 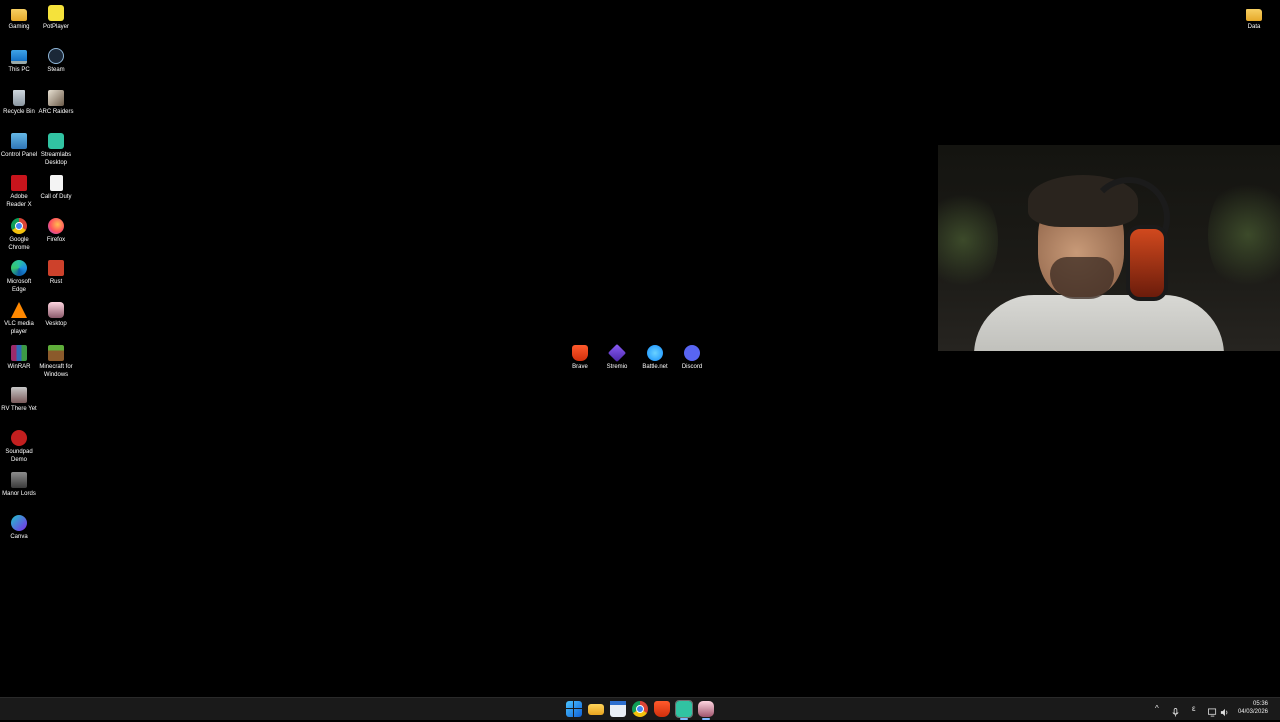 What do you see at coordinates (1175, 710) in the screenshot?
I see `microphone-icon` at bounding box center [1175, 710].